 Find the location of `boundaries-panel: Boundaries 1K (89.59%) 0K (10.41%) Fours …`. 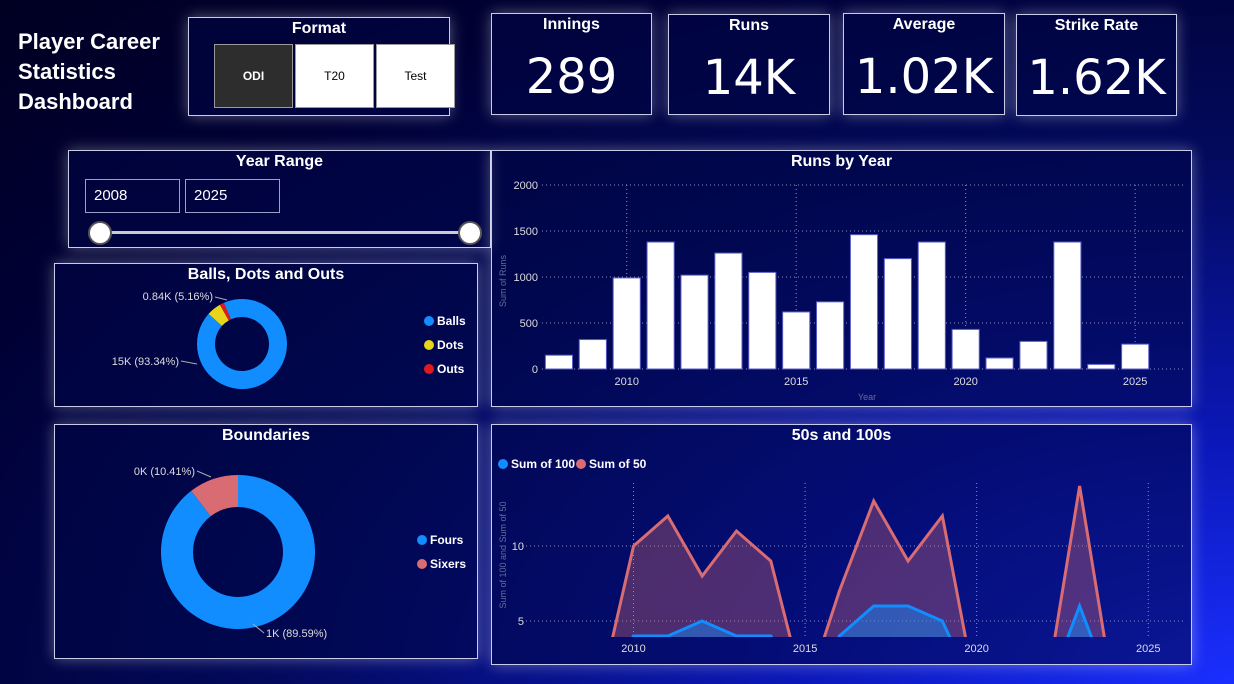

boundaries-panel: Boundaries 1K (89.59%) 0K (10.41%) Fours … is located at coordinates (266, 541).